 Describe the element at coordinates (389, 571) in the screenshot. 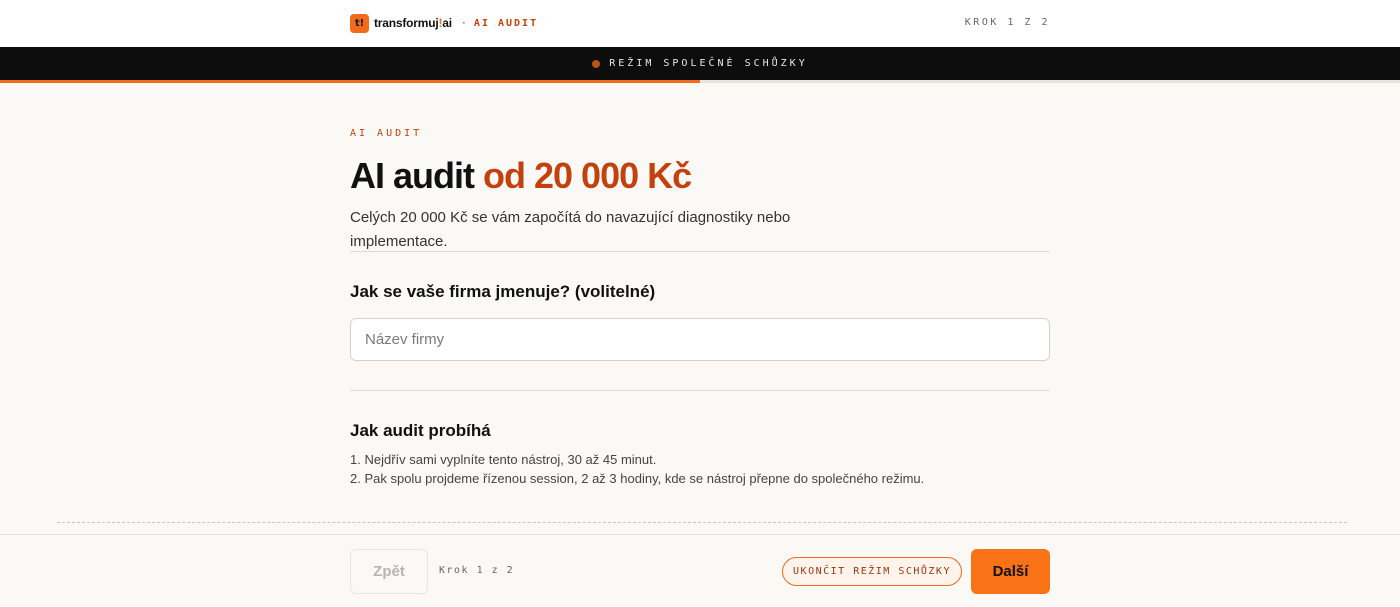

I see `back-button: Zpět` at that location.